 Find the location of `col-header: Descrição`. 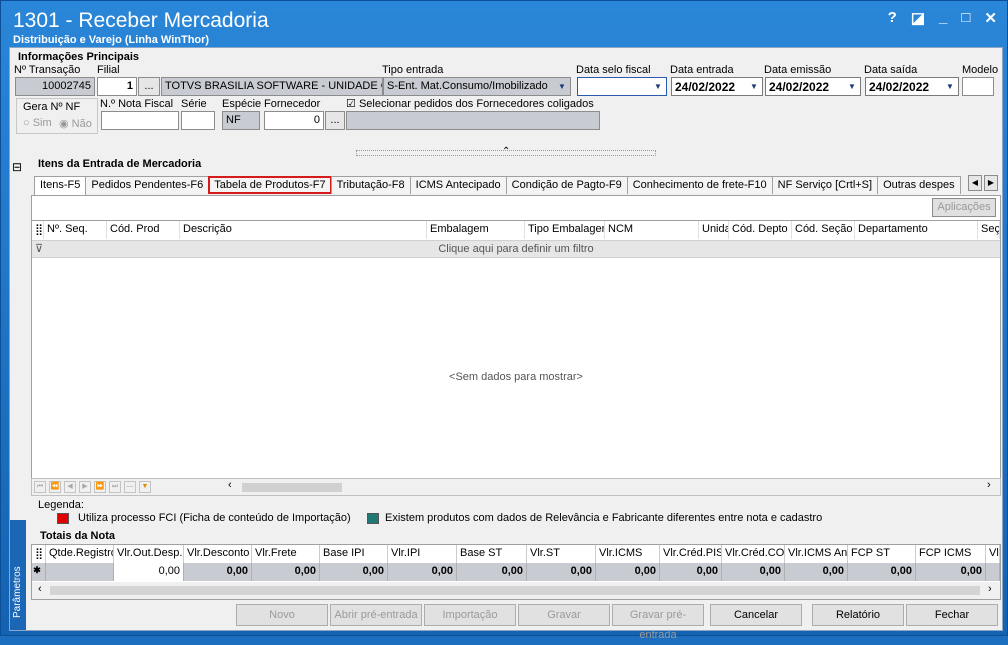

col-header: Descrição is located at coordinates (303, 230).